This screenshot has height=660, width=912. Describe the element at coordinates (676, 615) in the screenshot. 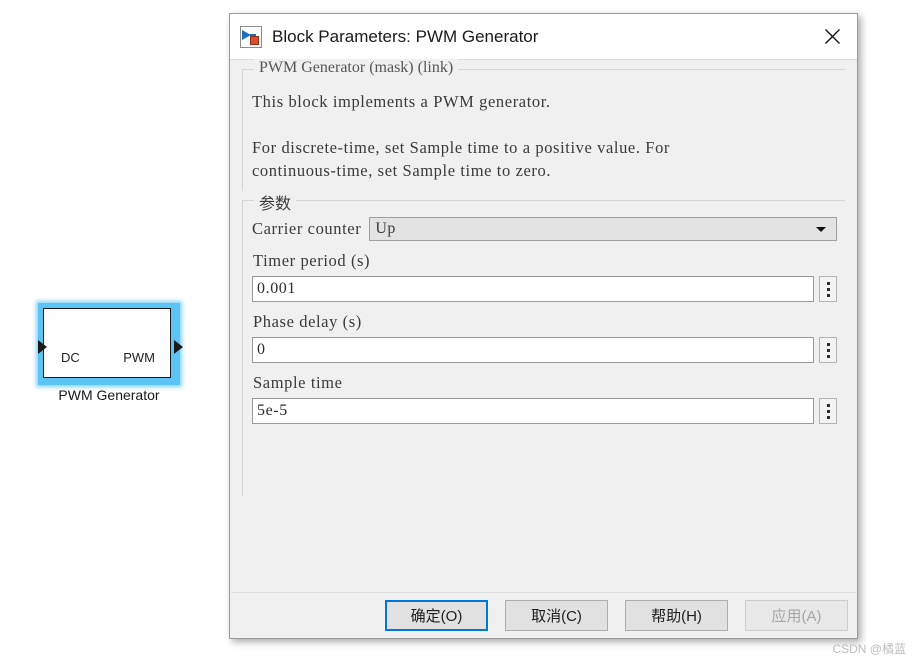

I see `help-button: 帮助(H)` at that location.